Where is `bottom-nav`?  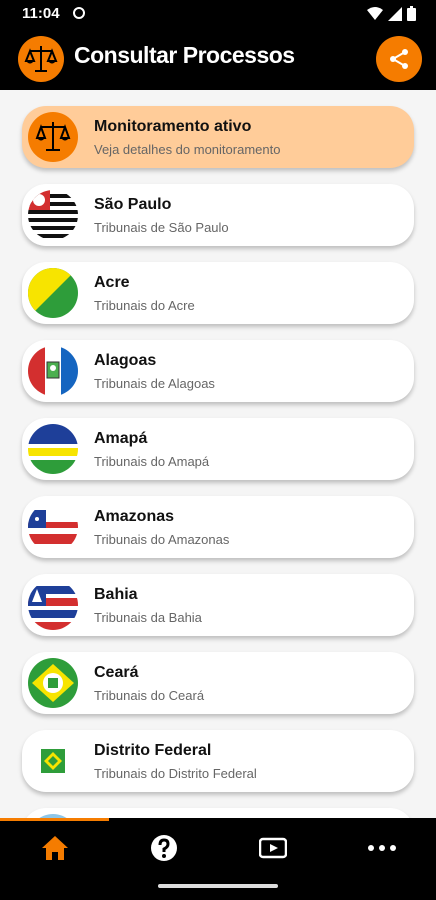
bottom-nav is located at coordinates (218, 859).